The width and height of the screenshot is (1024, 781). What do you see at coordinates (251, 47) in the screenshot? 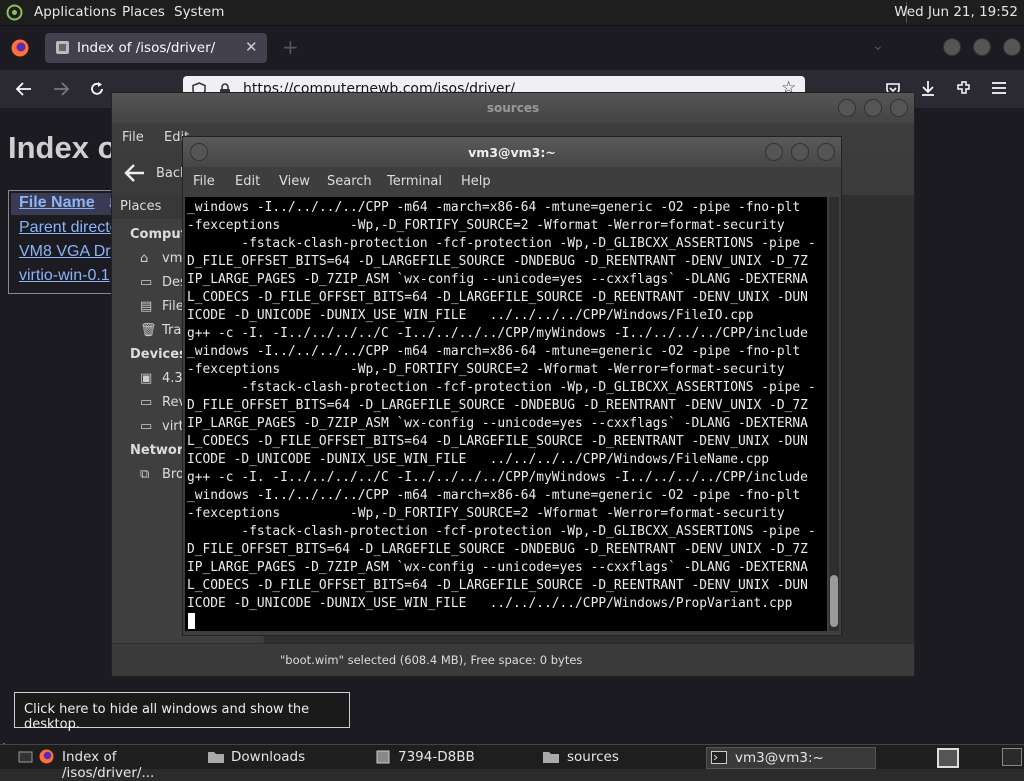
I see `tab-close-icon: ✕` at bounding box center [251, 47].